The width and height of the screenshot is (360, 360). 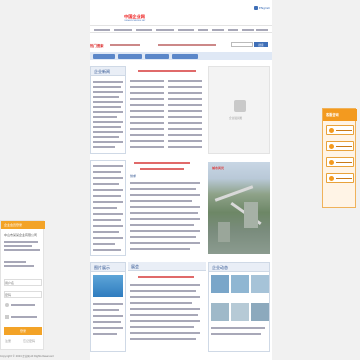 I want to click on lock-icon, so click(x=7, y=317).